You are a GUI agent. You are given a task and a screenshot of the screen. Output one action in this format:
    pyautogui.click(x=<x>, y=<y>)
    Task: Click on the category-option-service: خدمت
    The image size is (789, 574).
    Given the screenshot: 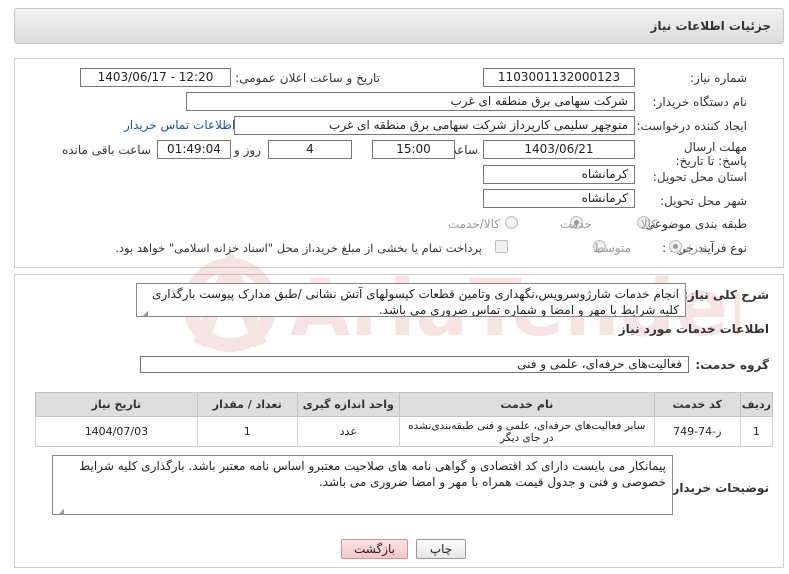 What is the action you would take?
    pyautogui.click(x=576, y=224)
    